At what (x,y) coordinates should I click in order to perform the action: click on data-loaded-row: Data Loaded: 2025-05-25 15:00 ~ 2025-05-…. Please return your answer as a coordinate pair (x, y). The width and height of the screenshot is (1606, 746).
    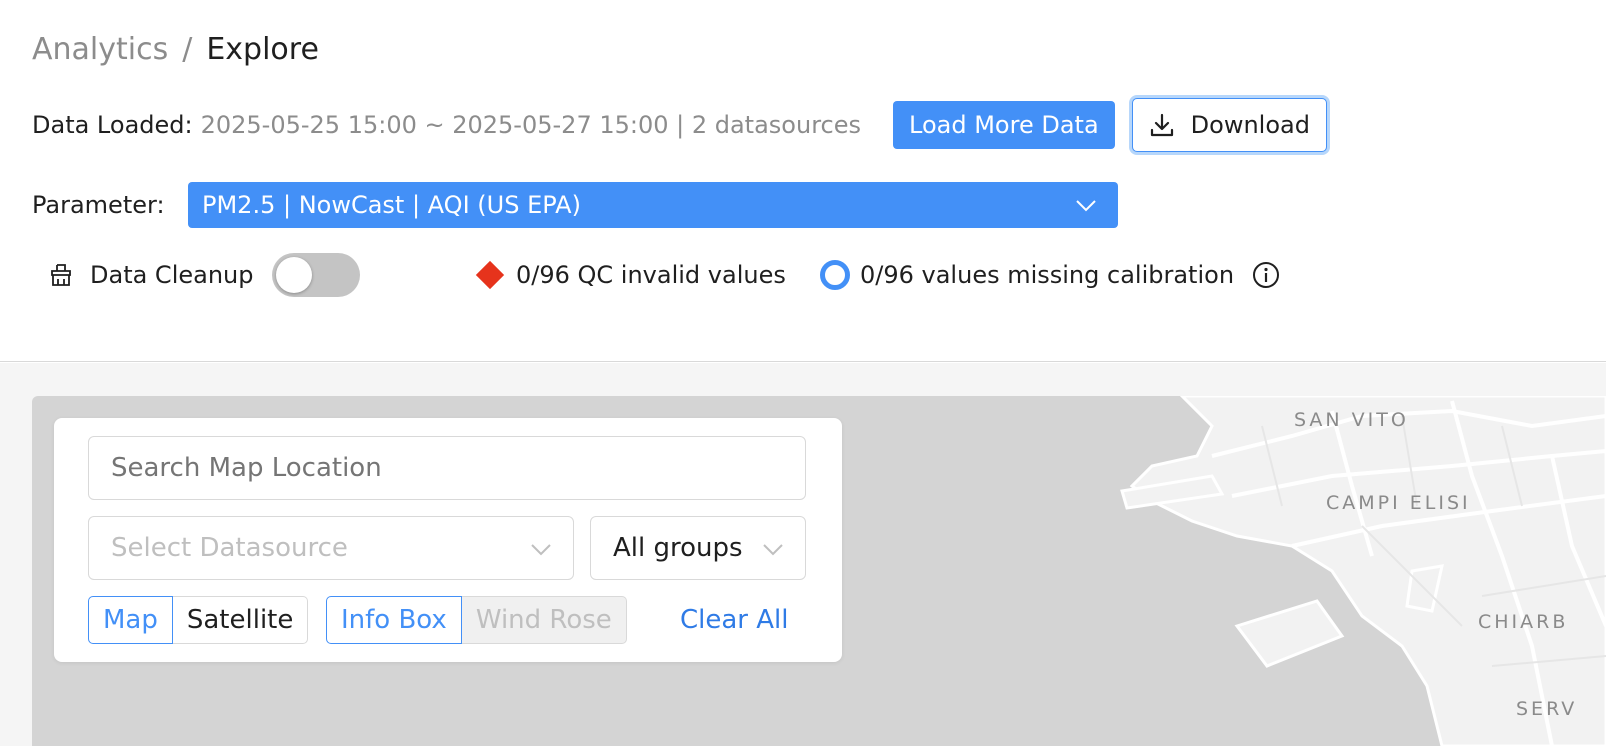
    Looking at the image, I should click on (681, 125).